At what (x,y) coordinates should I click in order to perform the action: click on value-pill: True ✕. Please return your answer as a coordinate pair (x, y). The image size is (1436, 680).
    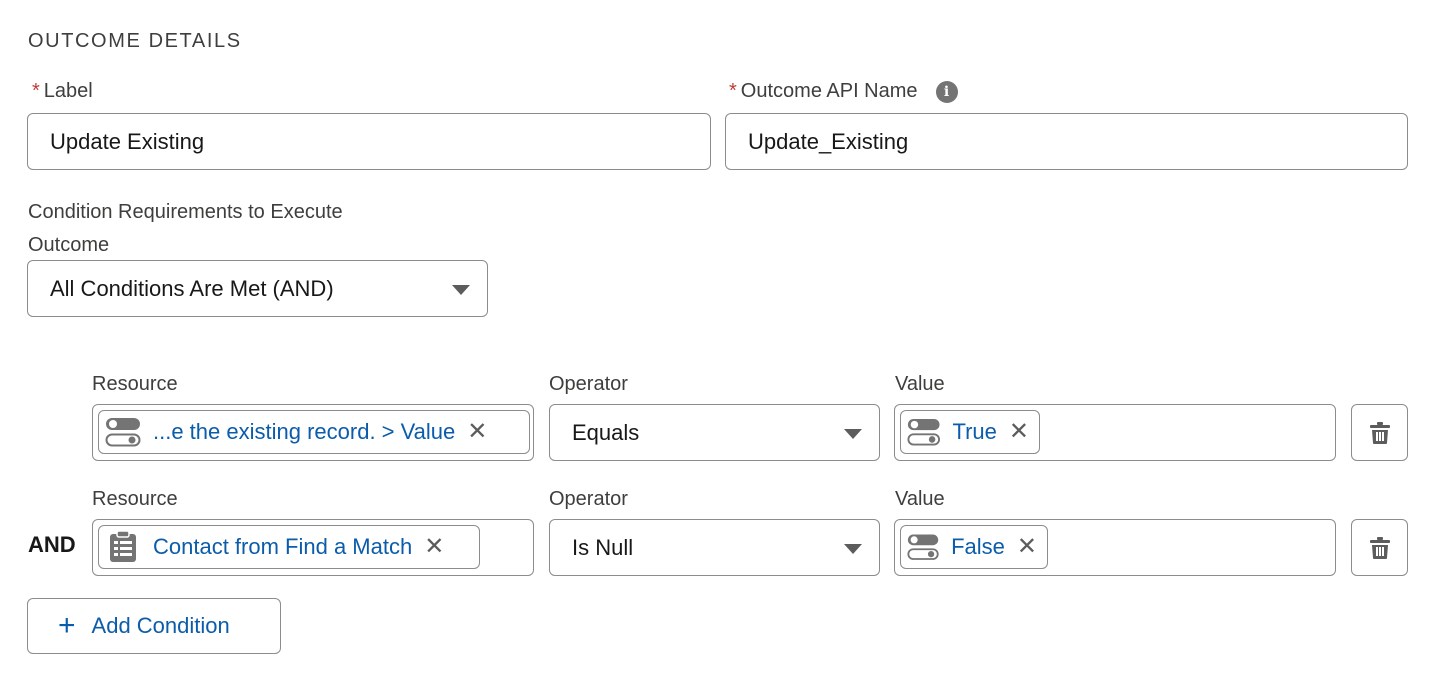
    Looking at the image, I should click on (970, 432).